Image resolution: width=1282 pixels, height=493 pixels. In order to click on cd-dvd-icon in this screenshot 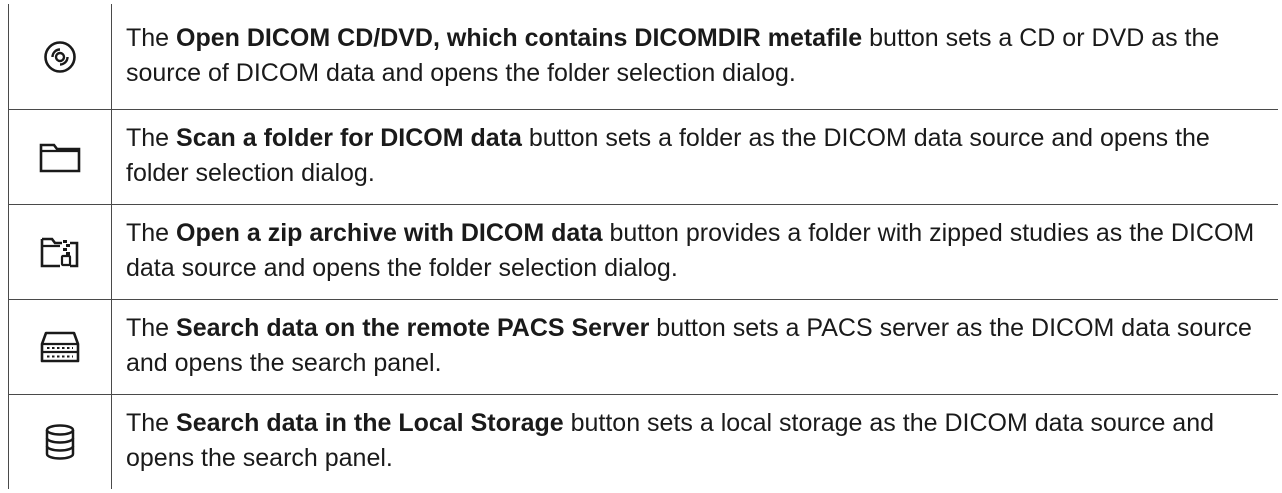, I will do `click(60, 57)`.